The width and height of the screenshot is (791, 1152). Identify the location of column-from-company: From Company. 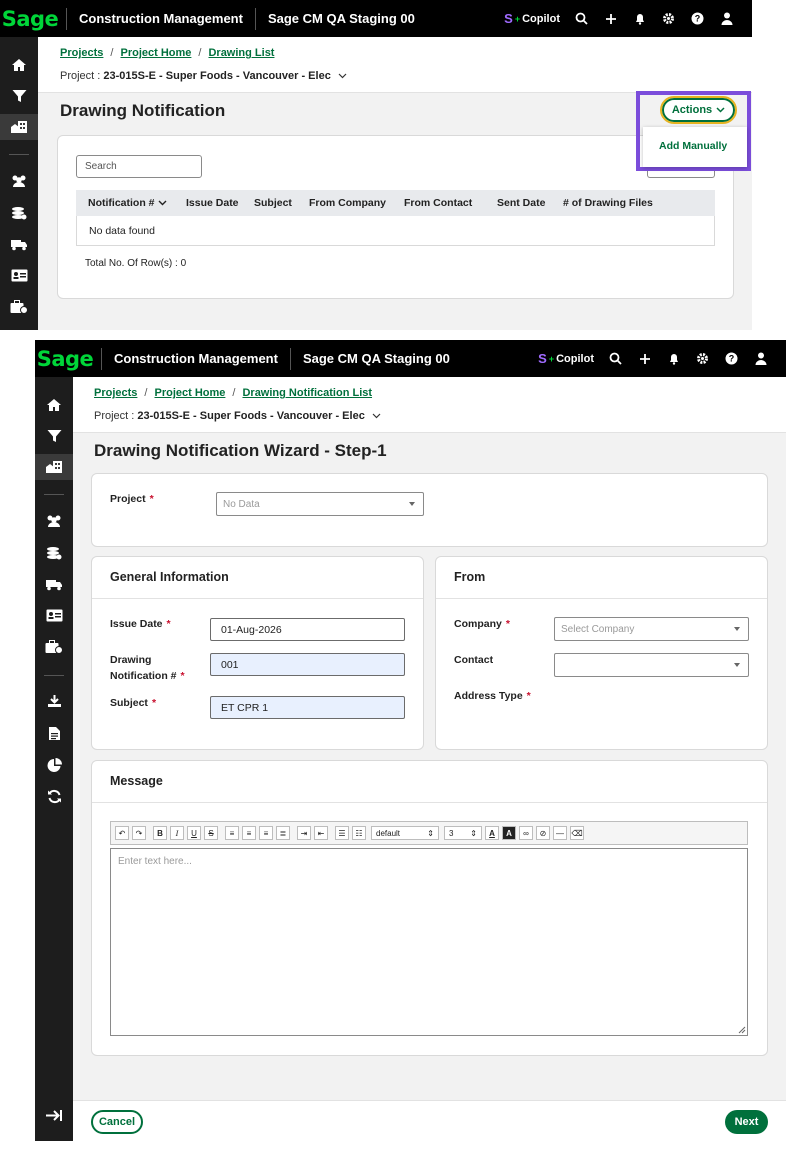
(347, 203).